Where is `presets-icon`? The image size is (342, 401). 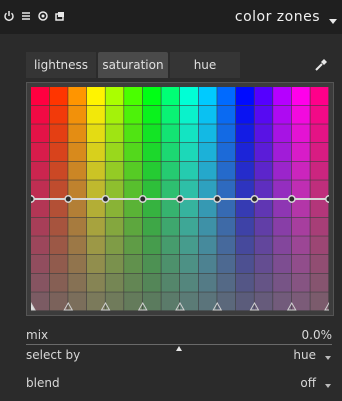
presets-icon is located at coordinates (26, 16).